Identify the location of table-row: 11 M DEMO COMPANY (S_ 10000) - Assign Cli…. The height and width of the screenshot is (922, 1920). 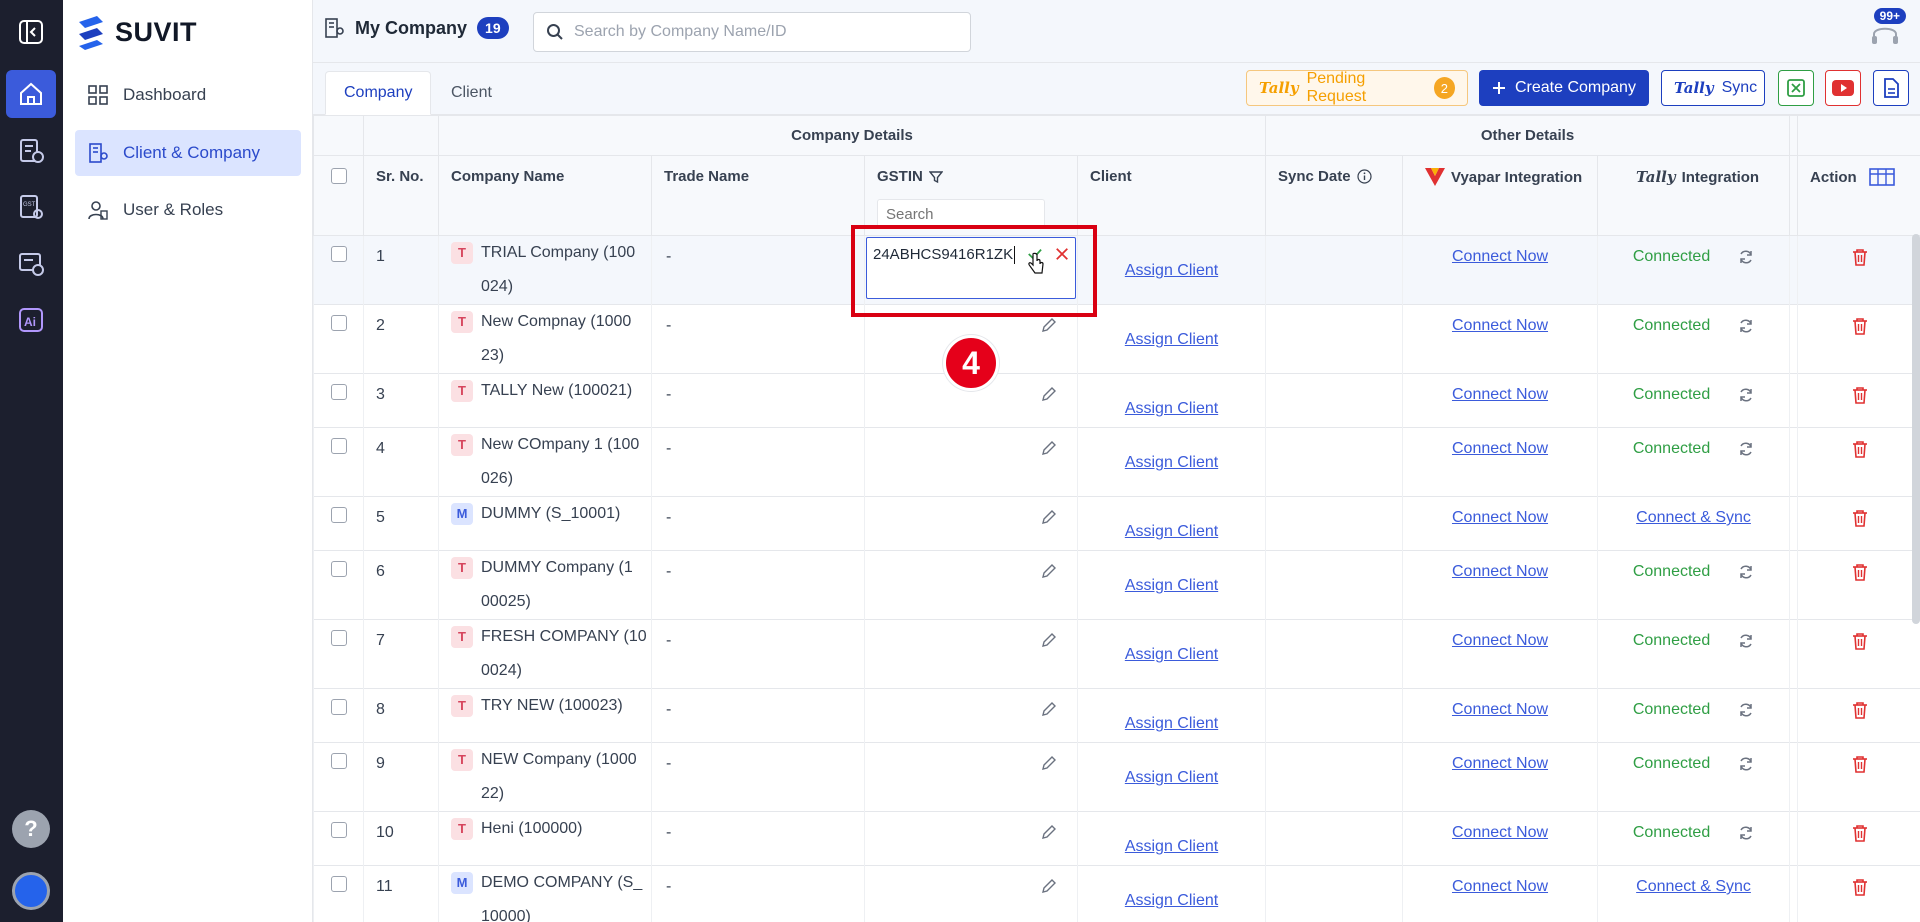
(1116, 893).